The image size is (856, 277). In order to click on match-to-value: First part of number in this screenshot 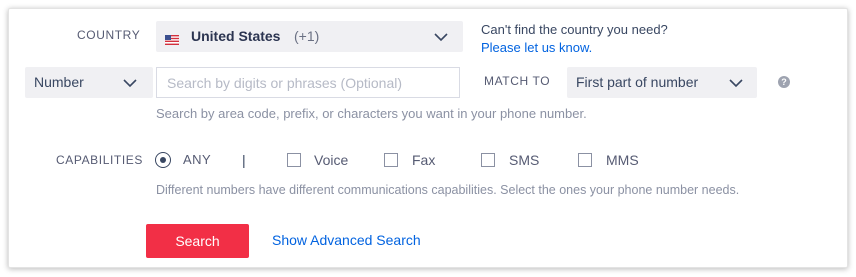, I will do `click(637, 82)`.